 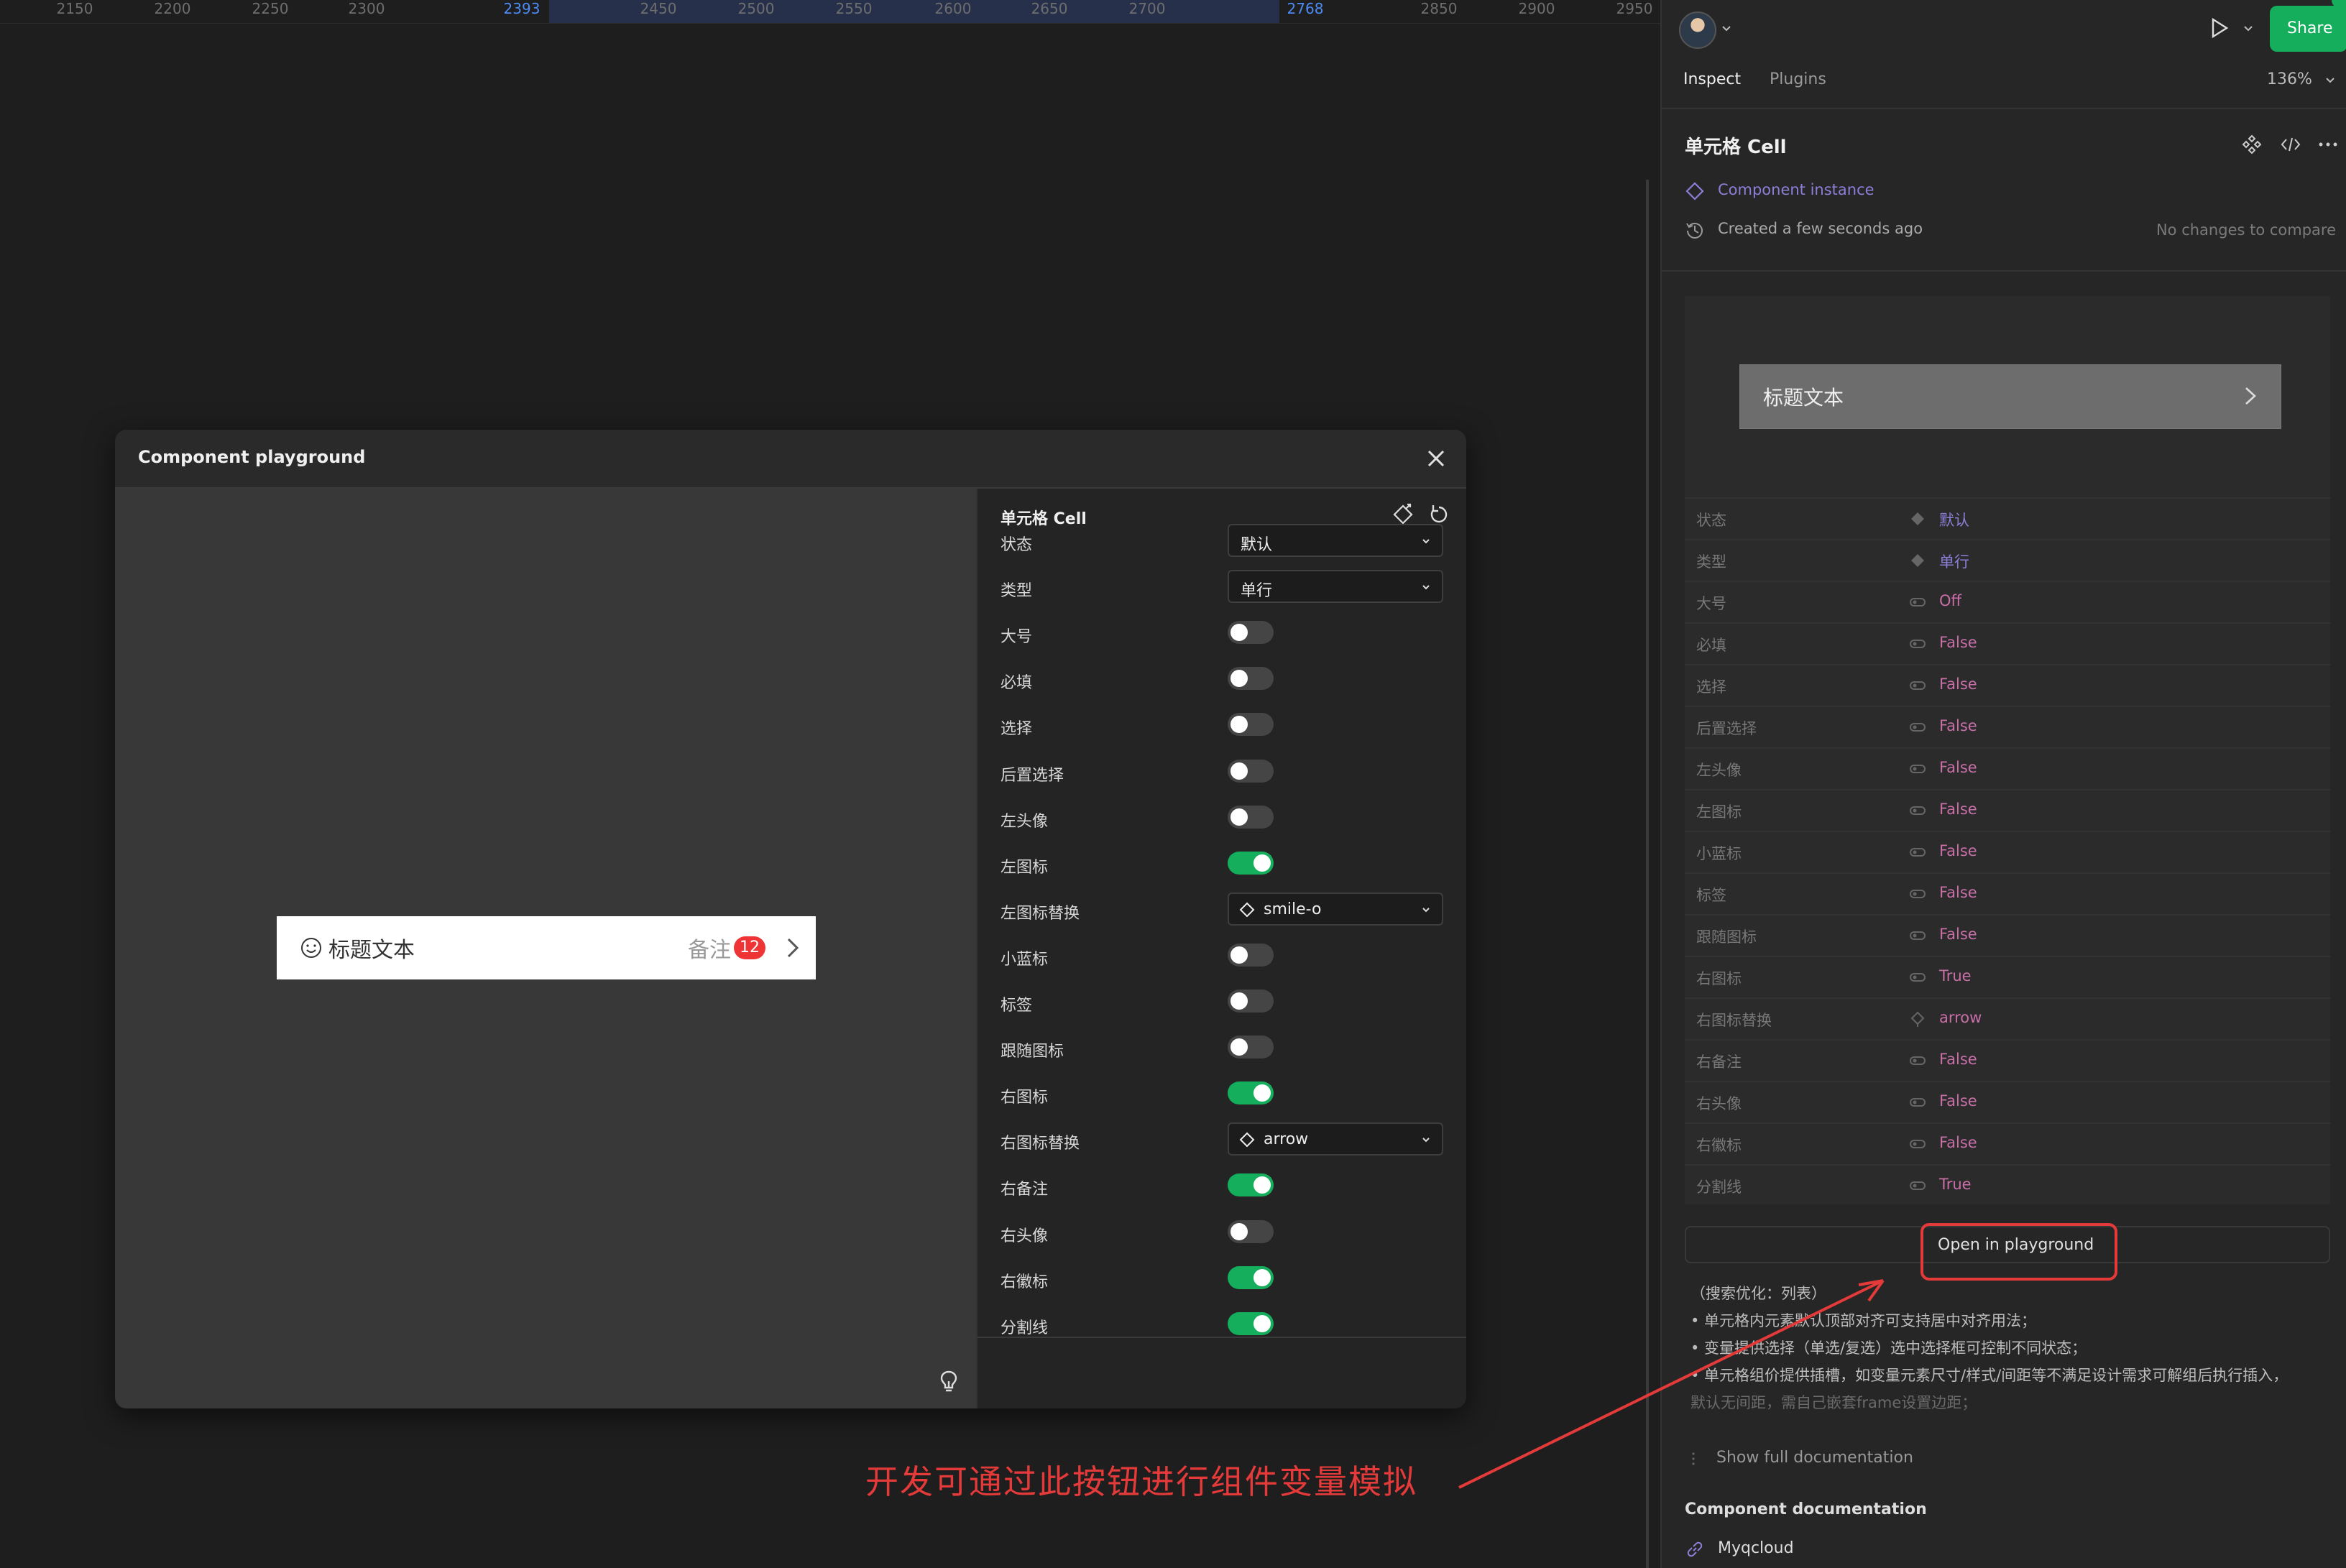 I want to click on select-value: 单行, so click(x=1257, y=591).